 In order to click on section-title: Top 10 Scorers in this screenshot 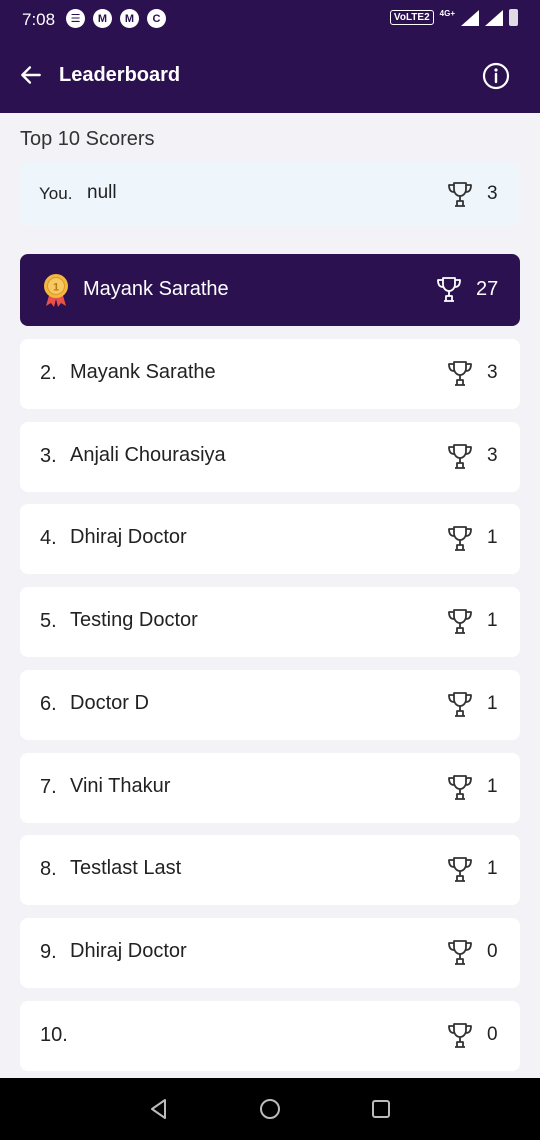, I will do `click(87, 139)`.